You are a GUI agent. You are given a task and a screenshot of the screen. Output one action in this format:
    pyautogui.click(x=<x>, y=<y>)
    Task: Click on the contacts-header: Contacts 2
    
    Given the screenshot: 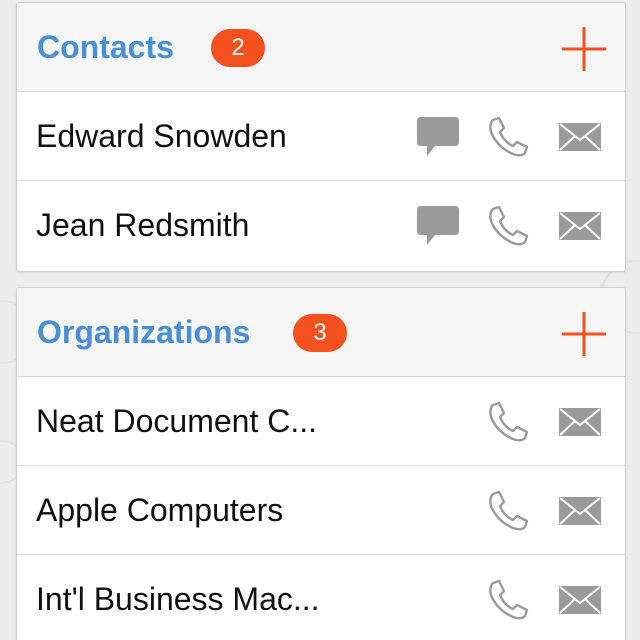 What is the action you would take?
    pyautogui.click(x=321, y=47)
    